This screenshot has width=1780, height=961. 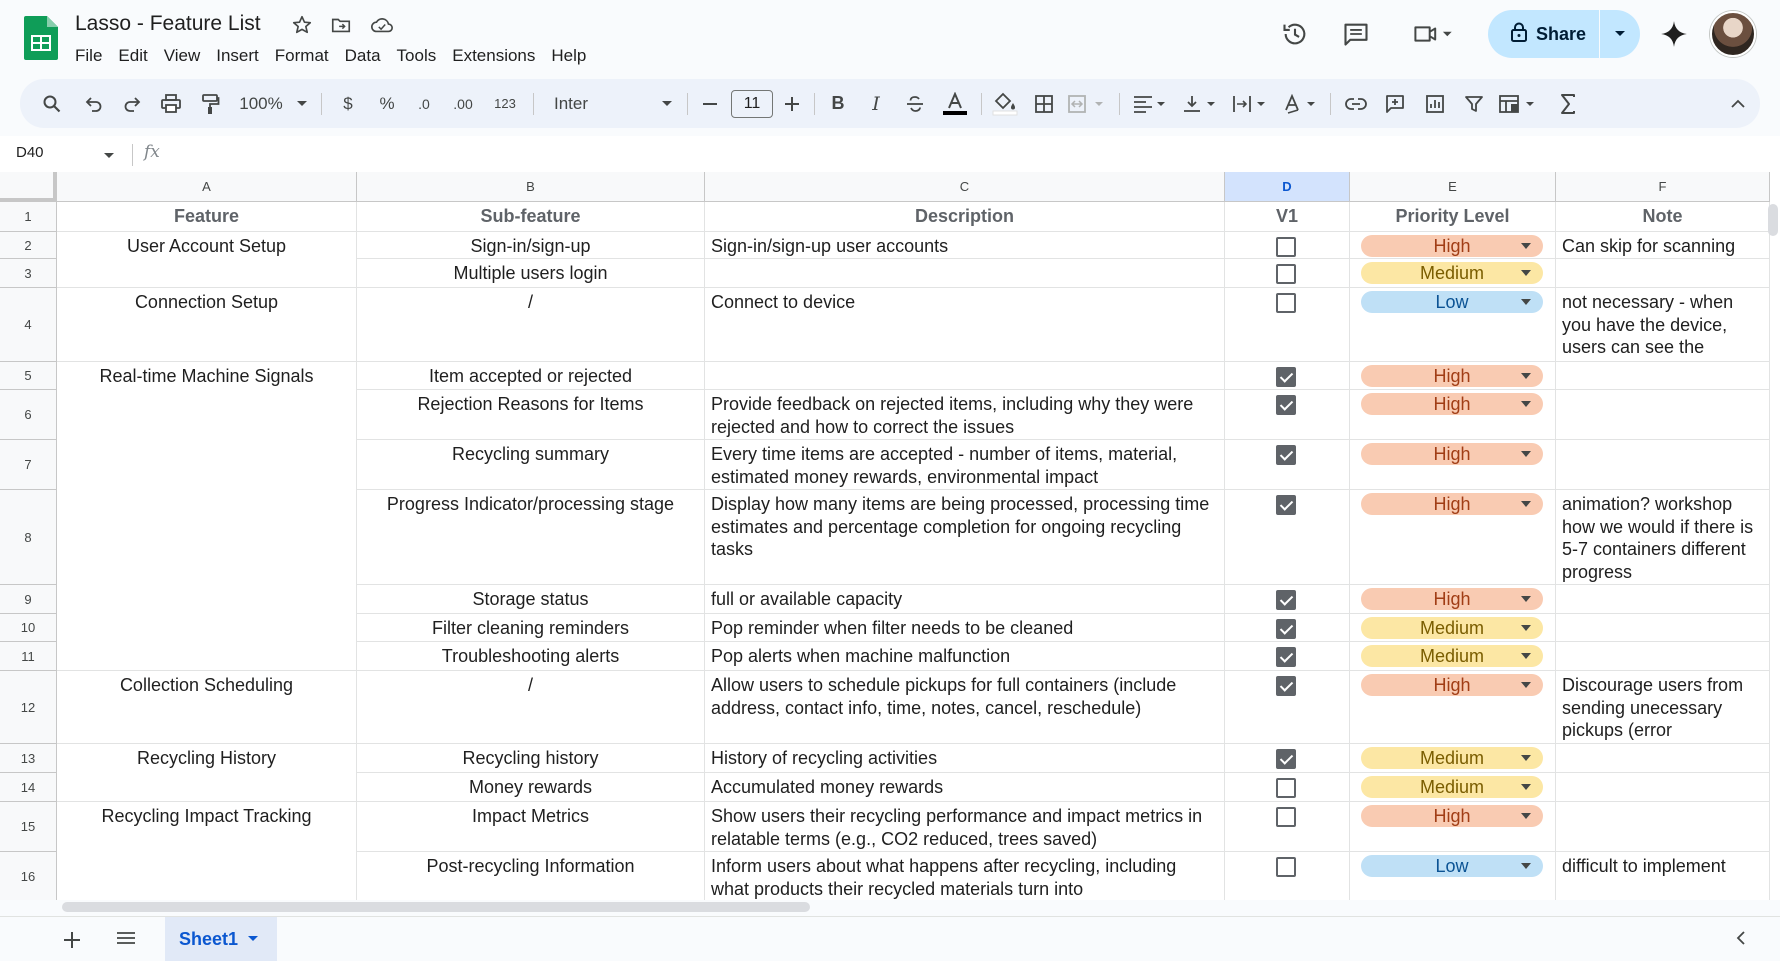 What do you see at coordinates (28, 787) in the screenshot?
I see `row-header-14: 14` at bounding box center [28, 787].